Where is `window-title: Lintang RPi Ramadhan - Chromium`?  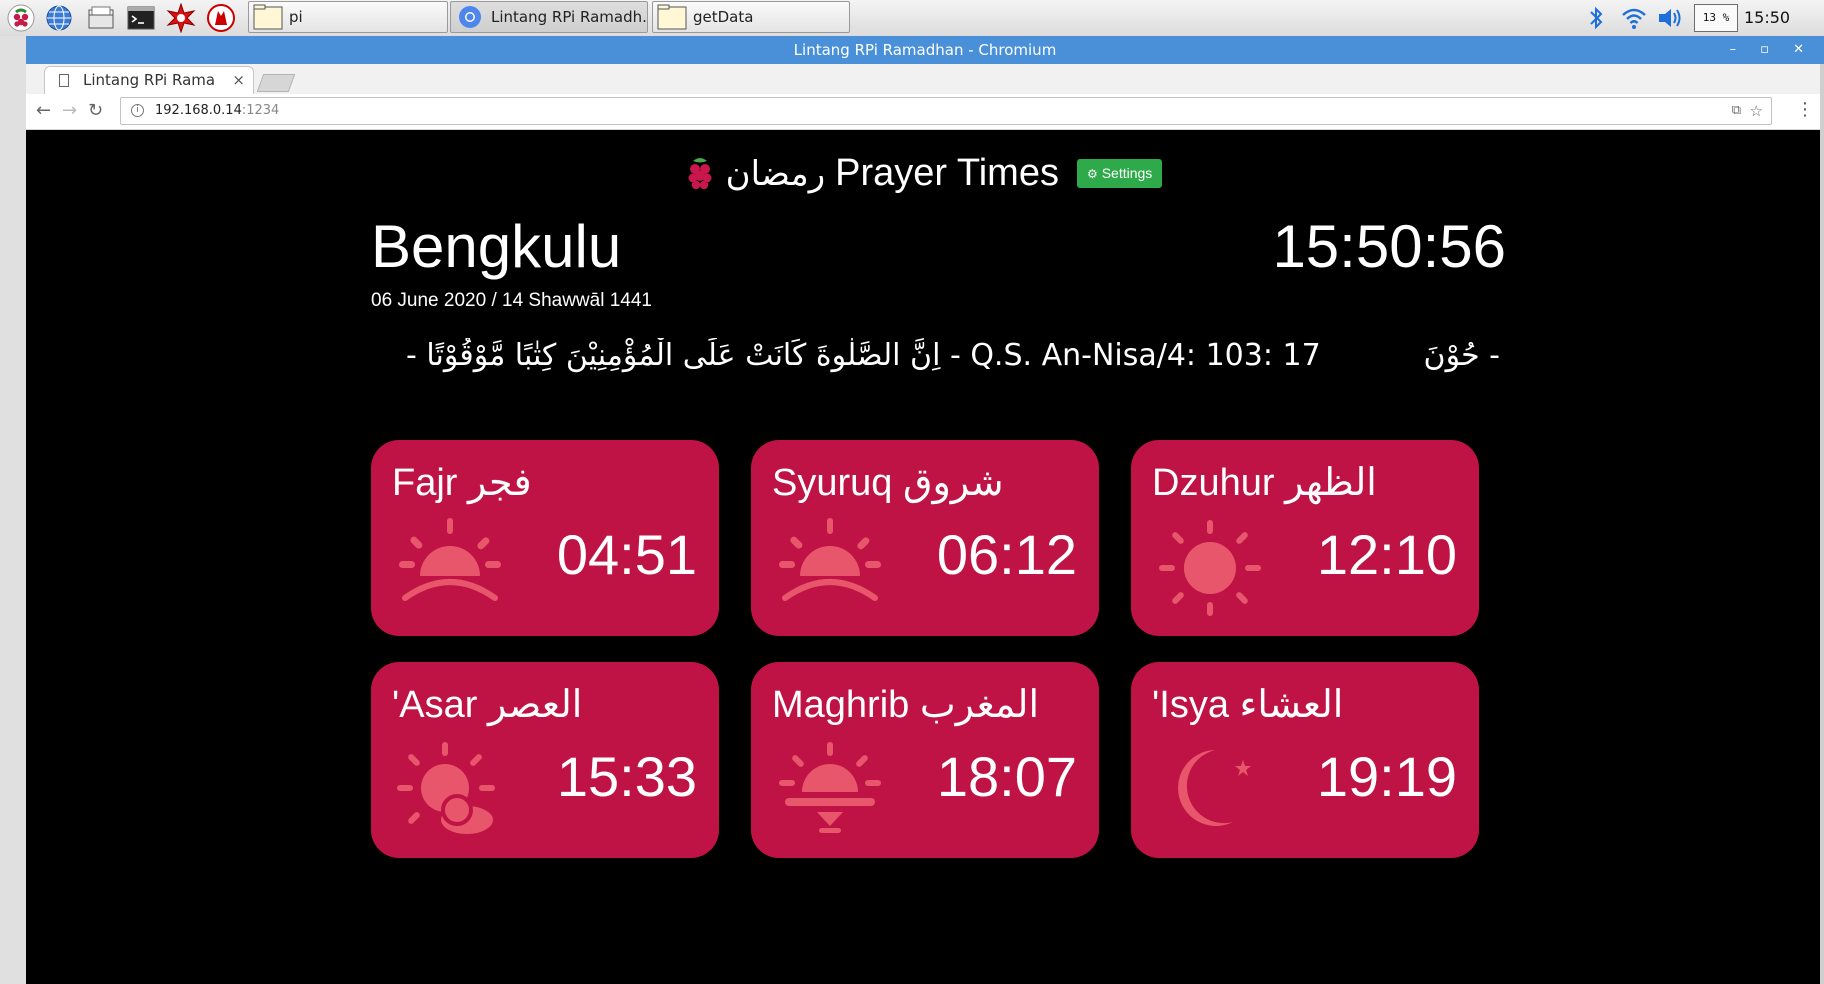
window-title: Lintang RPi Ramadhan - Chromium is located at coordinates (925, 50).